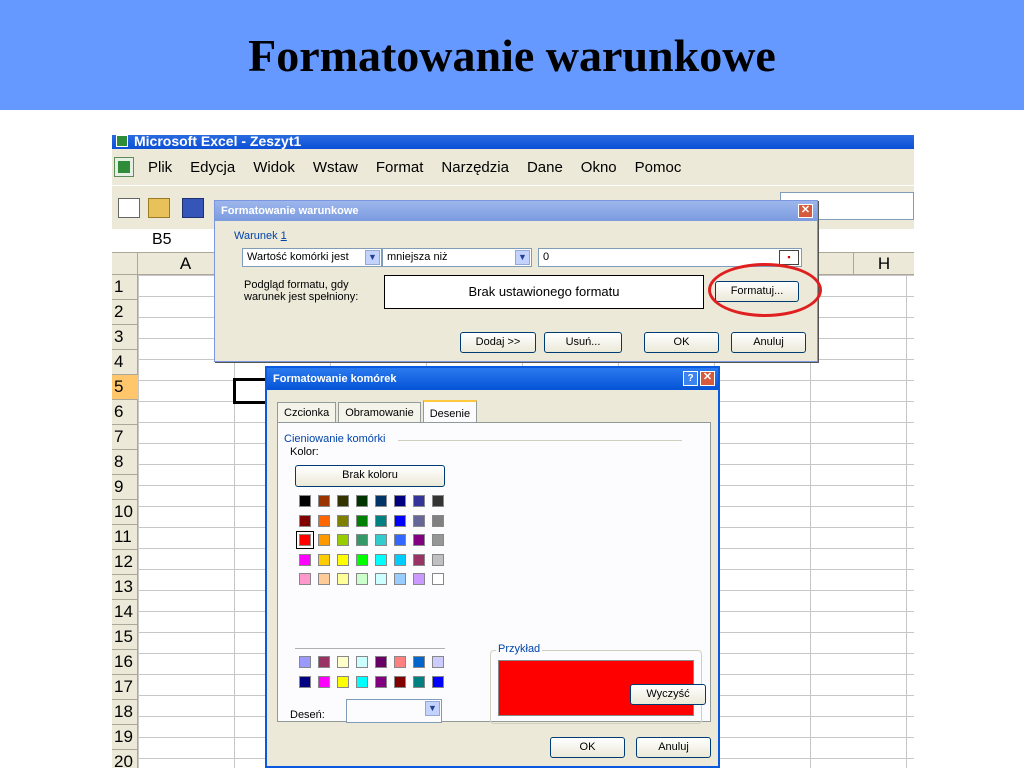 The image size is (1024, 768). Describe the element at coordinates (125, 637) in the screenshot. I see `row-header: 15` at that location.